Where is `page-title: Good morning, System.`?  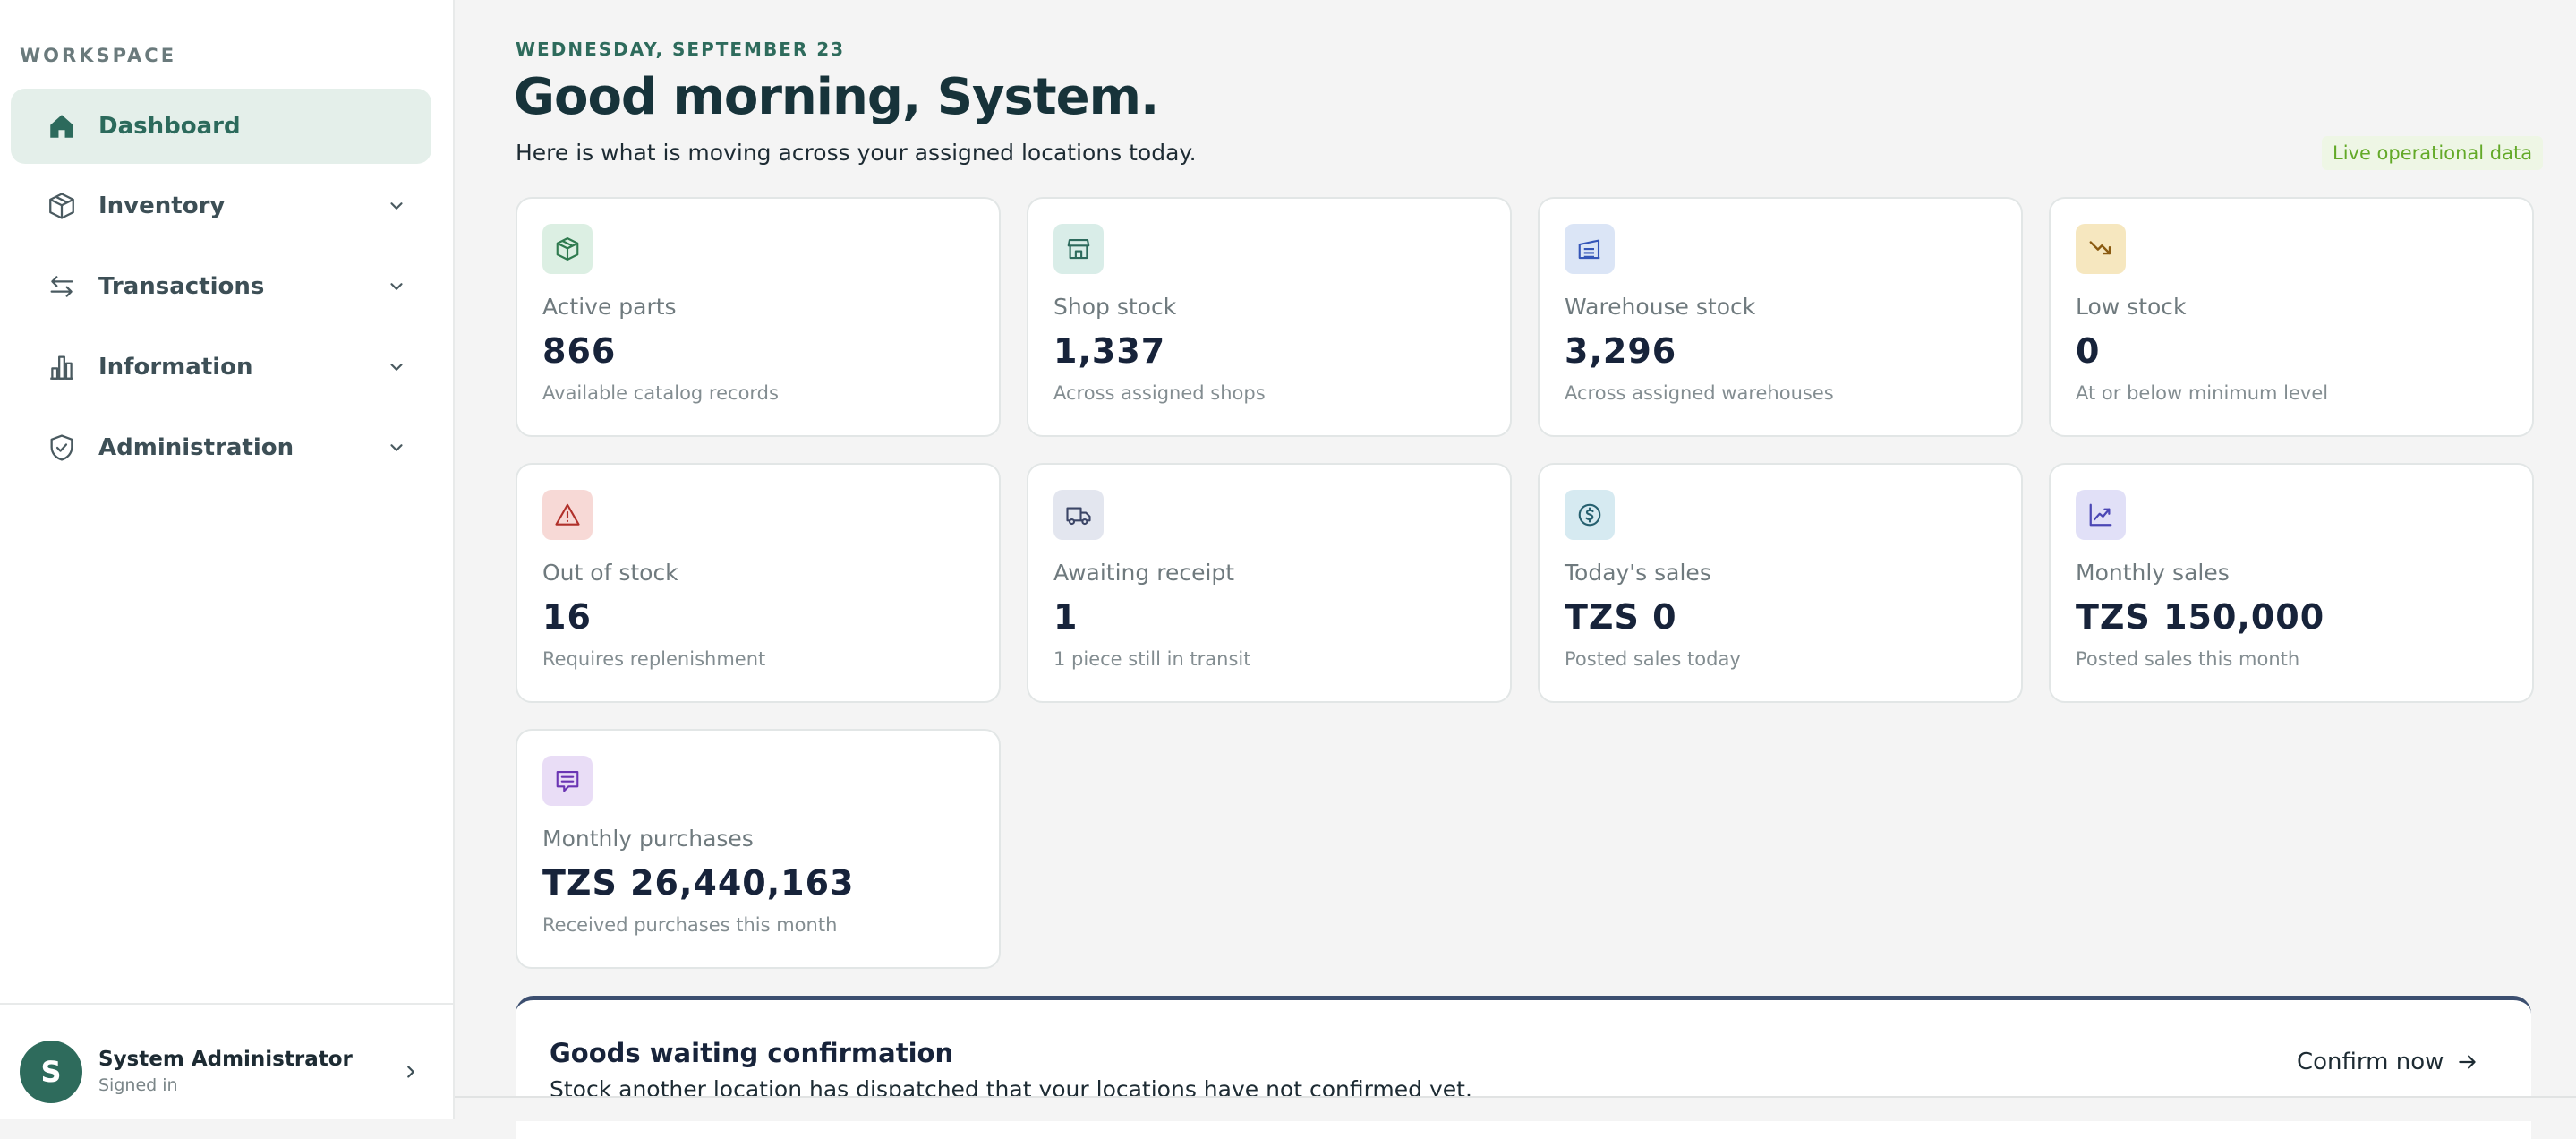
page-title: Good morning, System. is located at coordinates (836, 97).